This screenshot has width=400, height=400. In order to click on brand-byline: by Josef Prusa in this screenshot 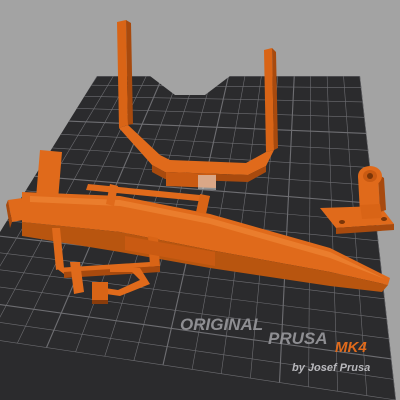, I will do `click(331, 368)`.